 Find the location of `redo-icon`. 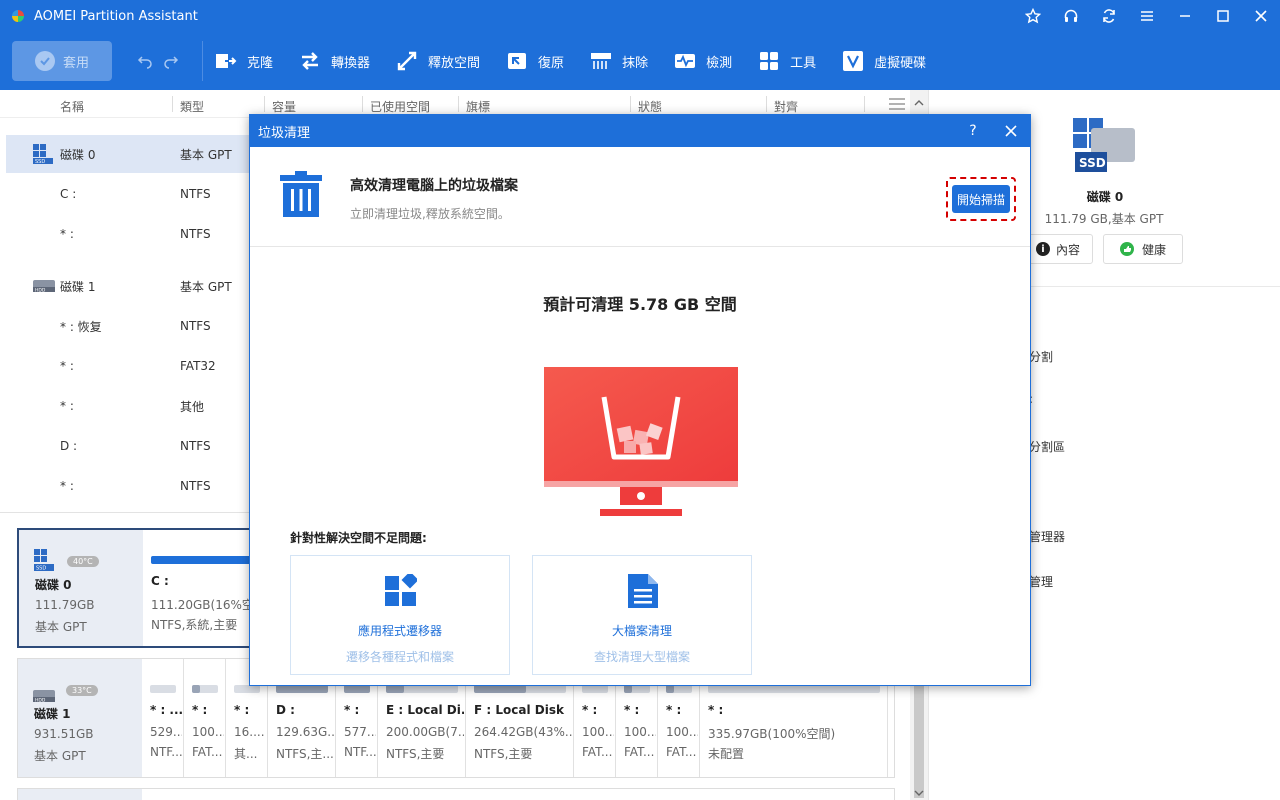

redo-icon is located at coordinates (171, 61).